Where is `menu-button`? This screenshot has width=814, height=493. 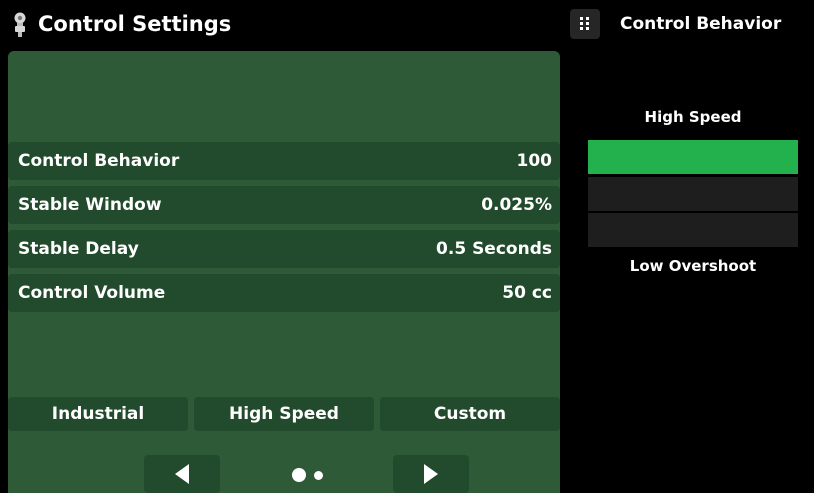
menu-button is located at coordinates (585, 24).